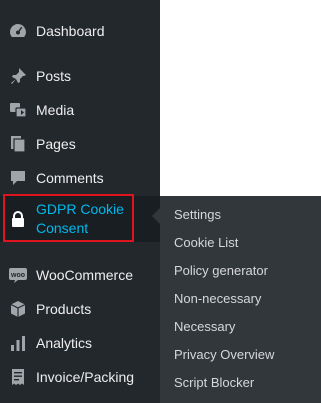  Describe the element at coordinates (18, 178) in the screenshot. I see `comment-icon` at that location.